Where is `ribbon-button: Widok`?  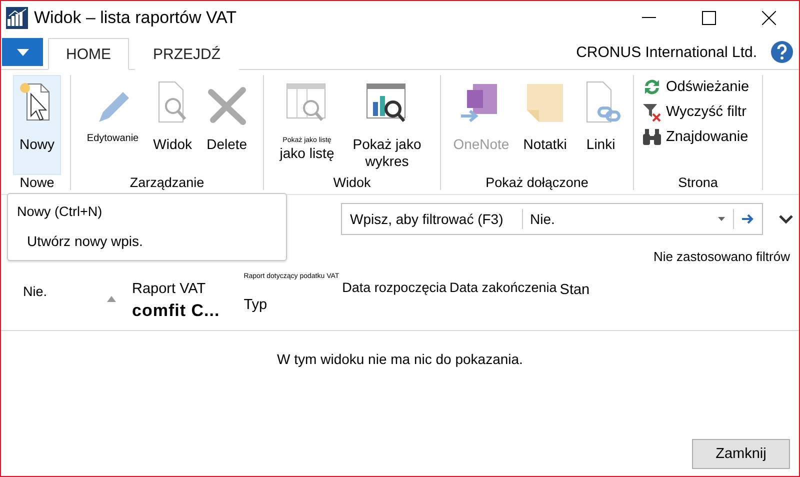 ribbon-button: Widok is located at coordinates (172, 125).